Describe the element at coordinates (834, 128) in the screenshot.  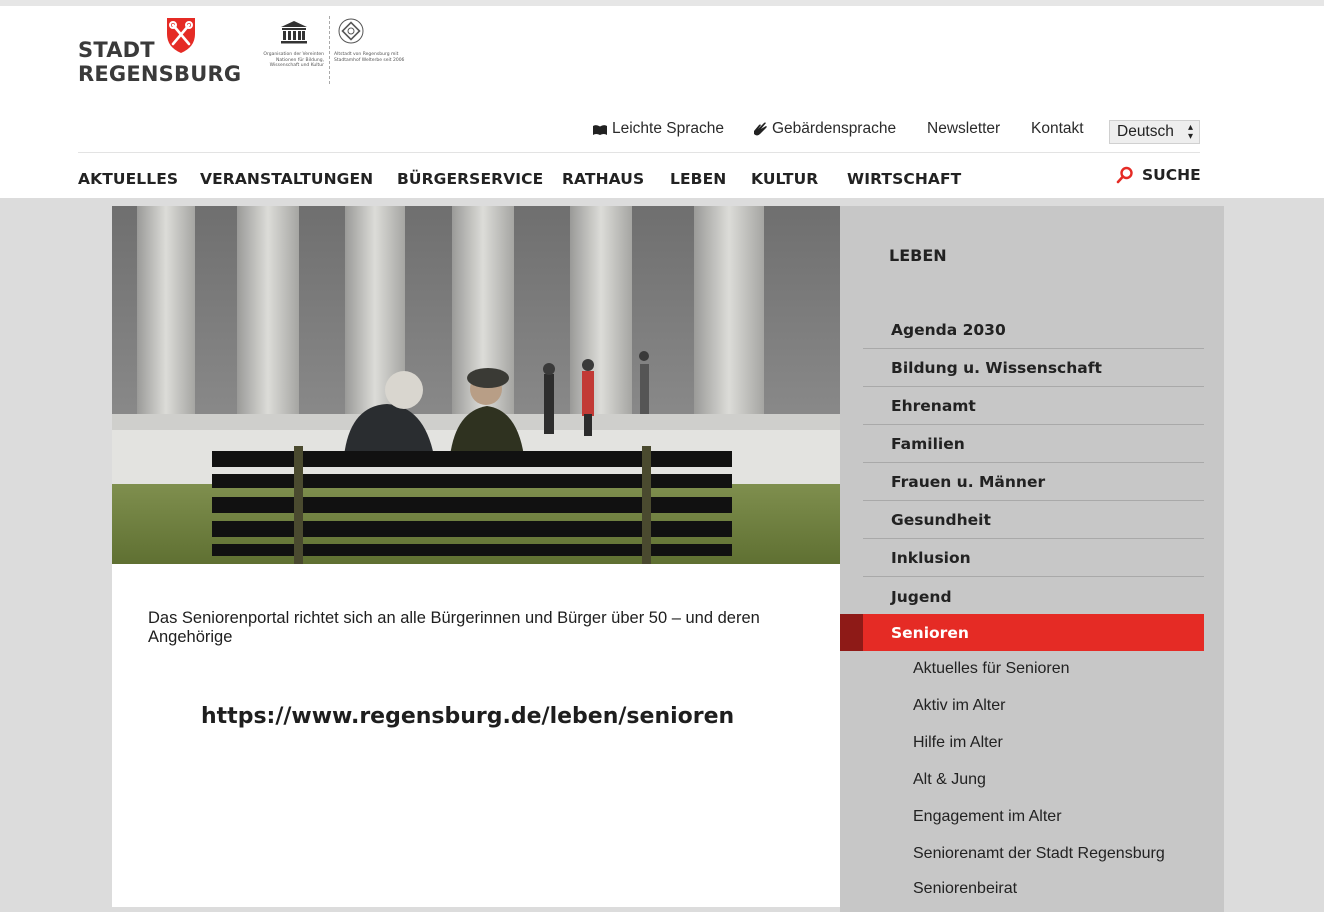
I see `sign-language-label: Gebärdensprache` at that location.